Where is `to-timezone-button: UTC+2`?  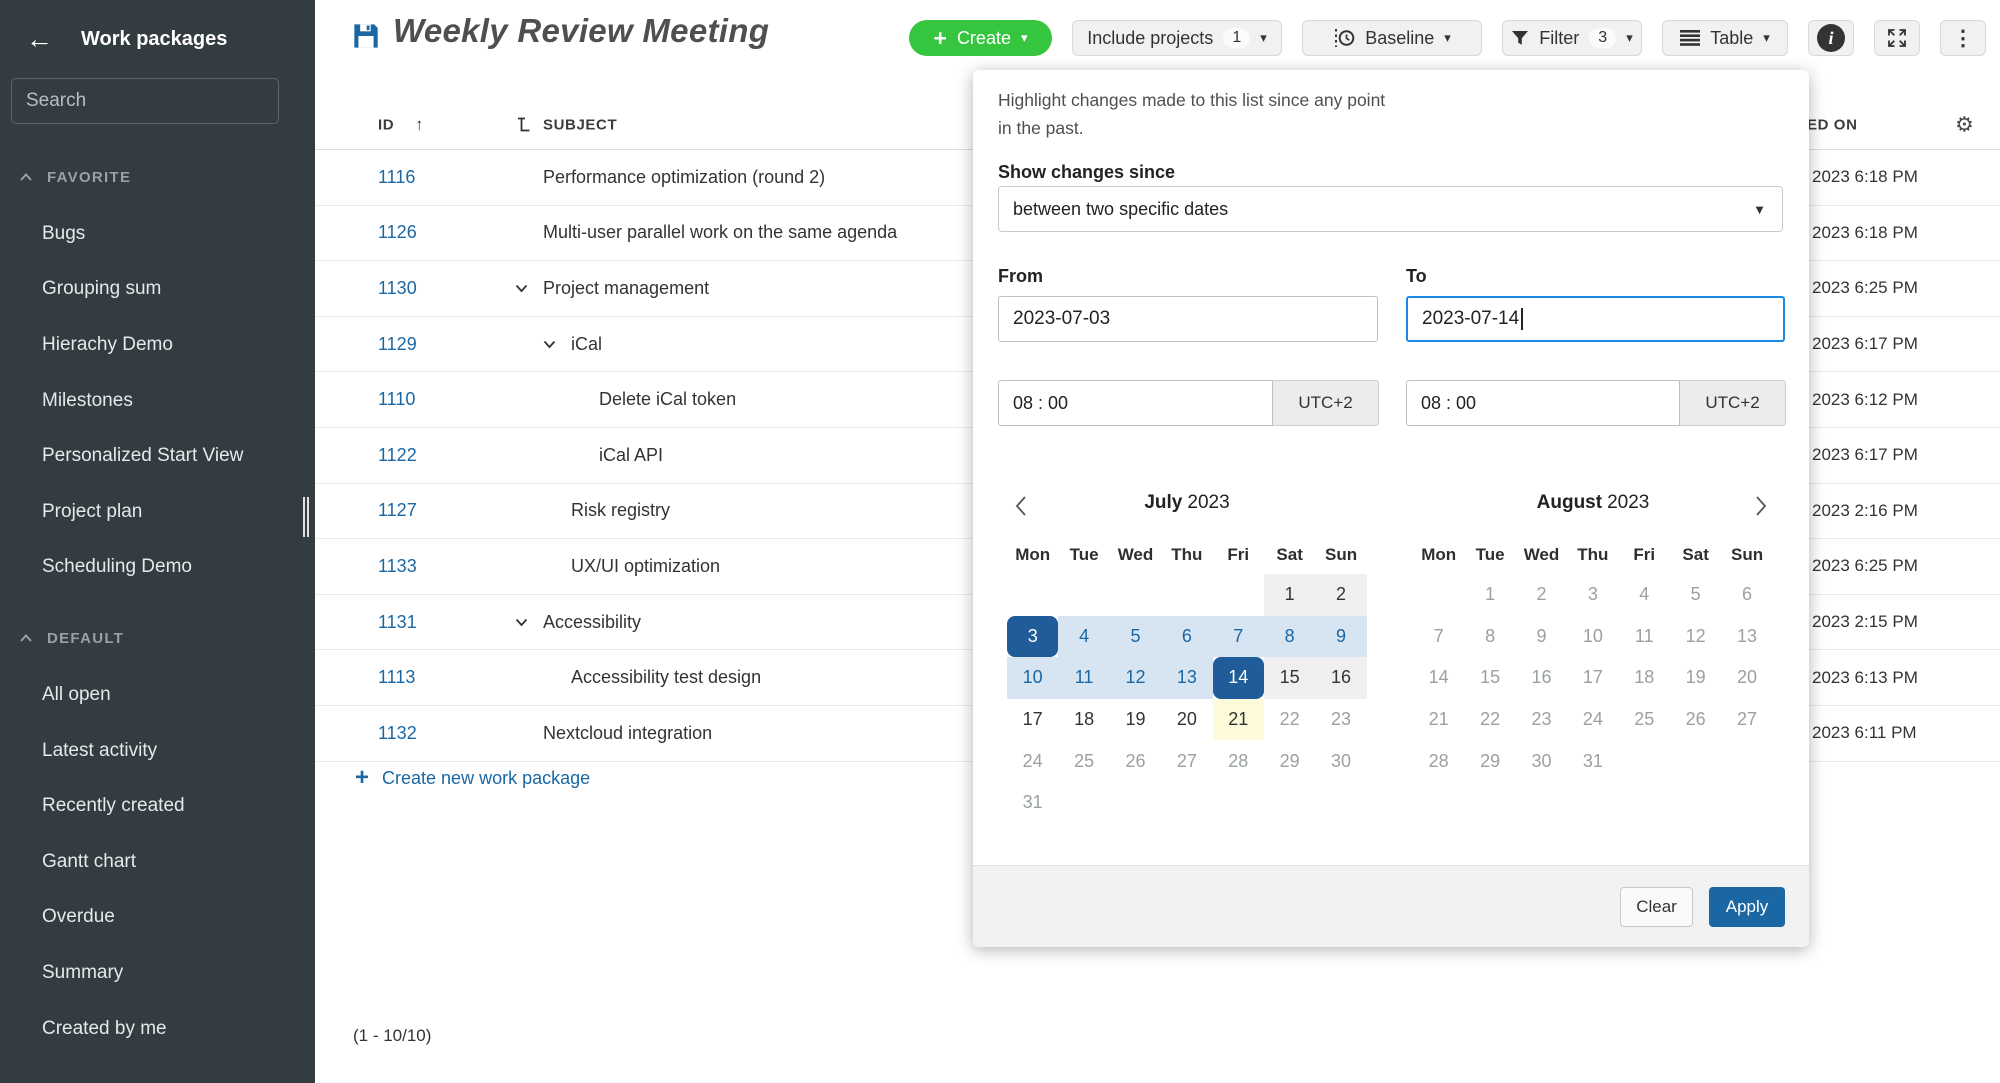
to-timezone-button: UTC+2 is located at coordinates (1733, 403).